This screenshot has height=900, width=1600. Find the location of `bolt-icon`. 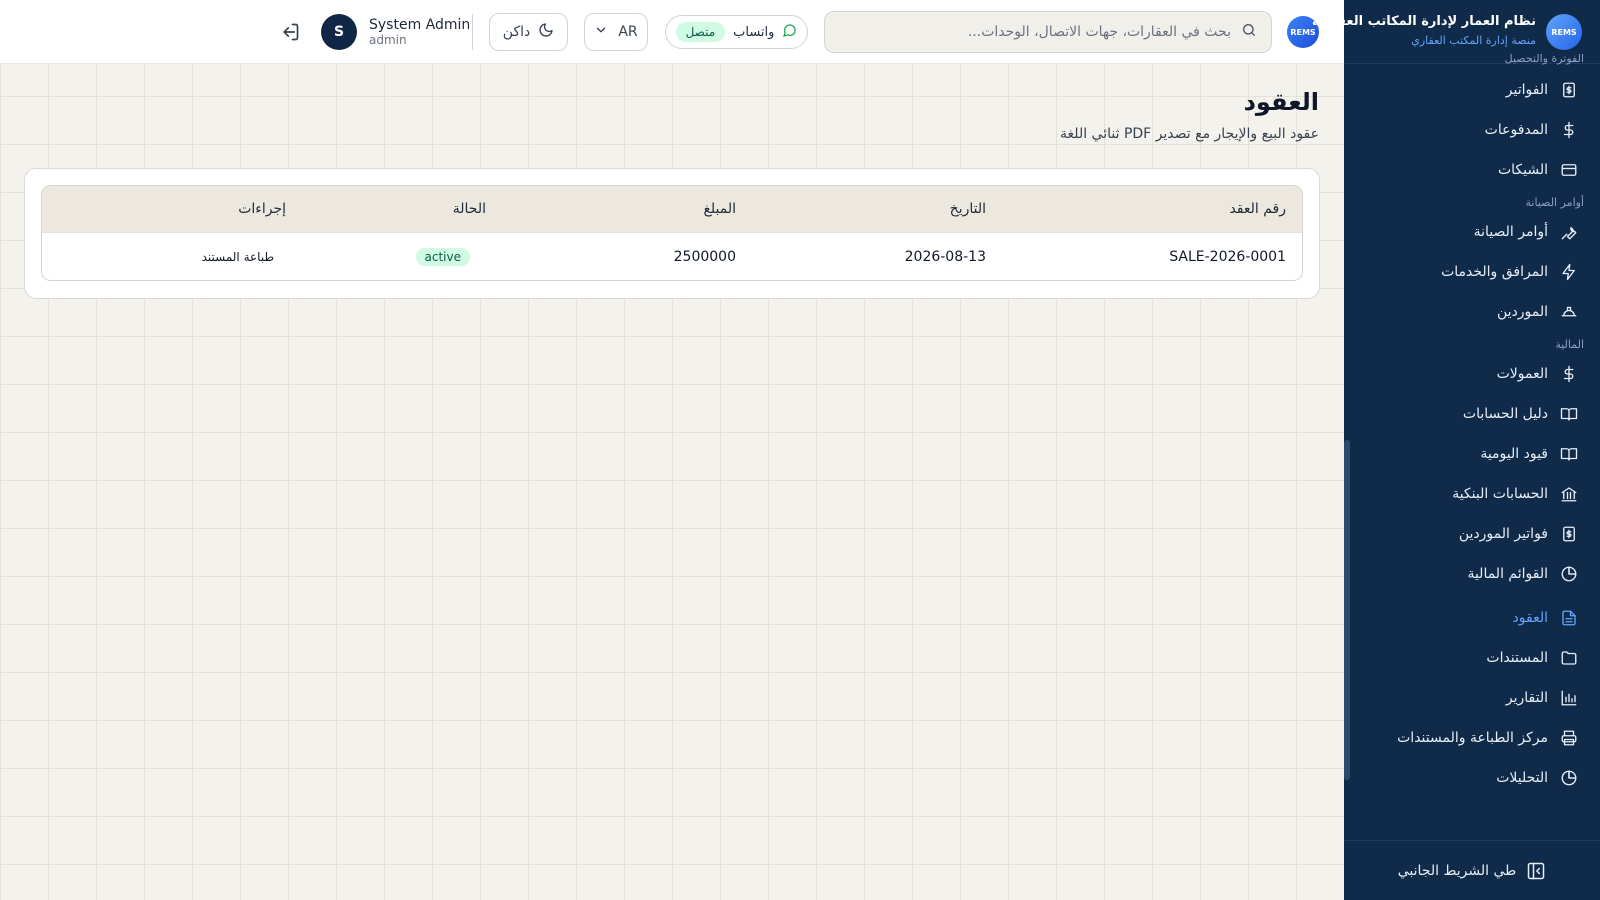

bolt-icon is located at coordinates (1568, 272).